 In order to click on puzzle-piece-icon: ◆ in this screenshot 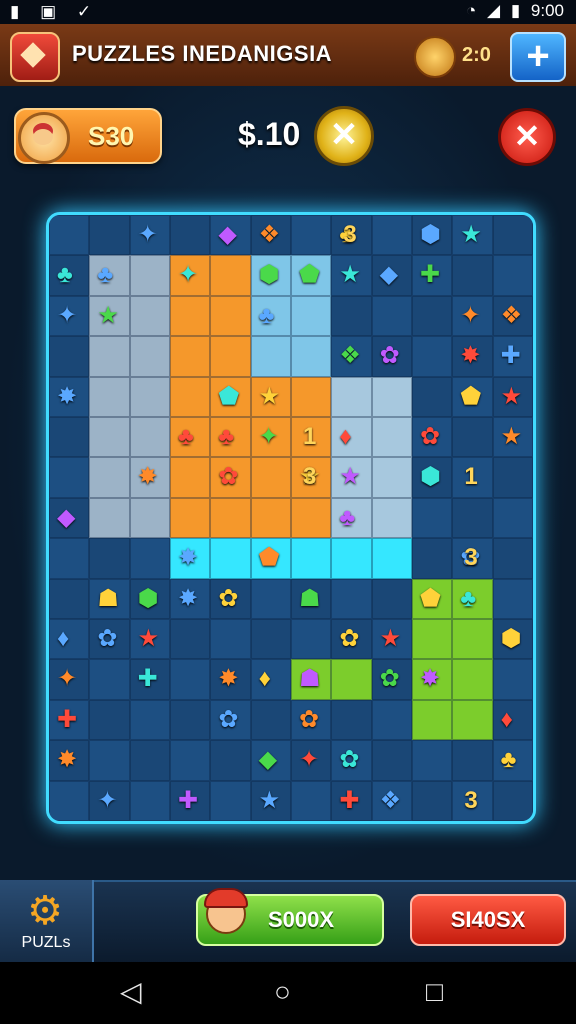, I will do `click(66, 517)`.